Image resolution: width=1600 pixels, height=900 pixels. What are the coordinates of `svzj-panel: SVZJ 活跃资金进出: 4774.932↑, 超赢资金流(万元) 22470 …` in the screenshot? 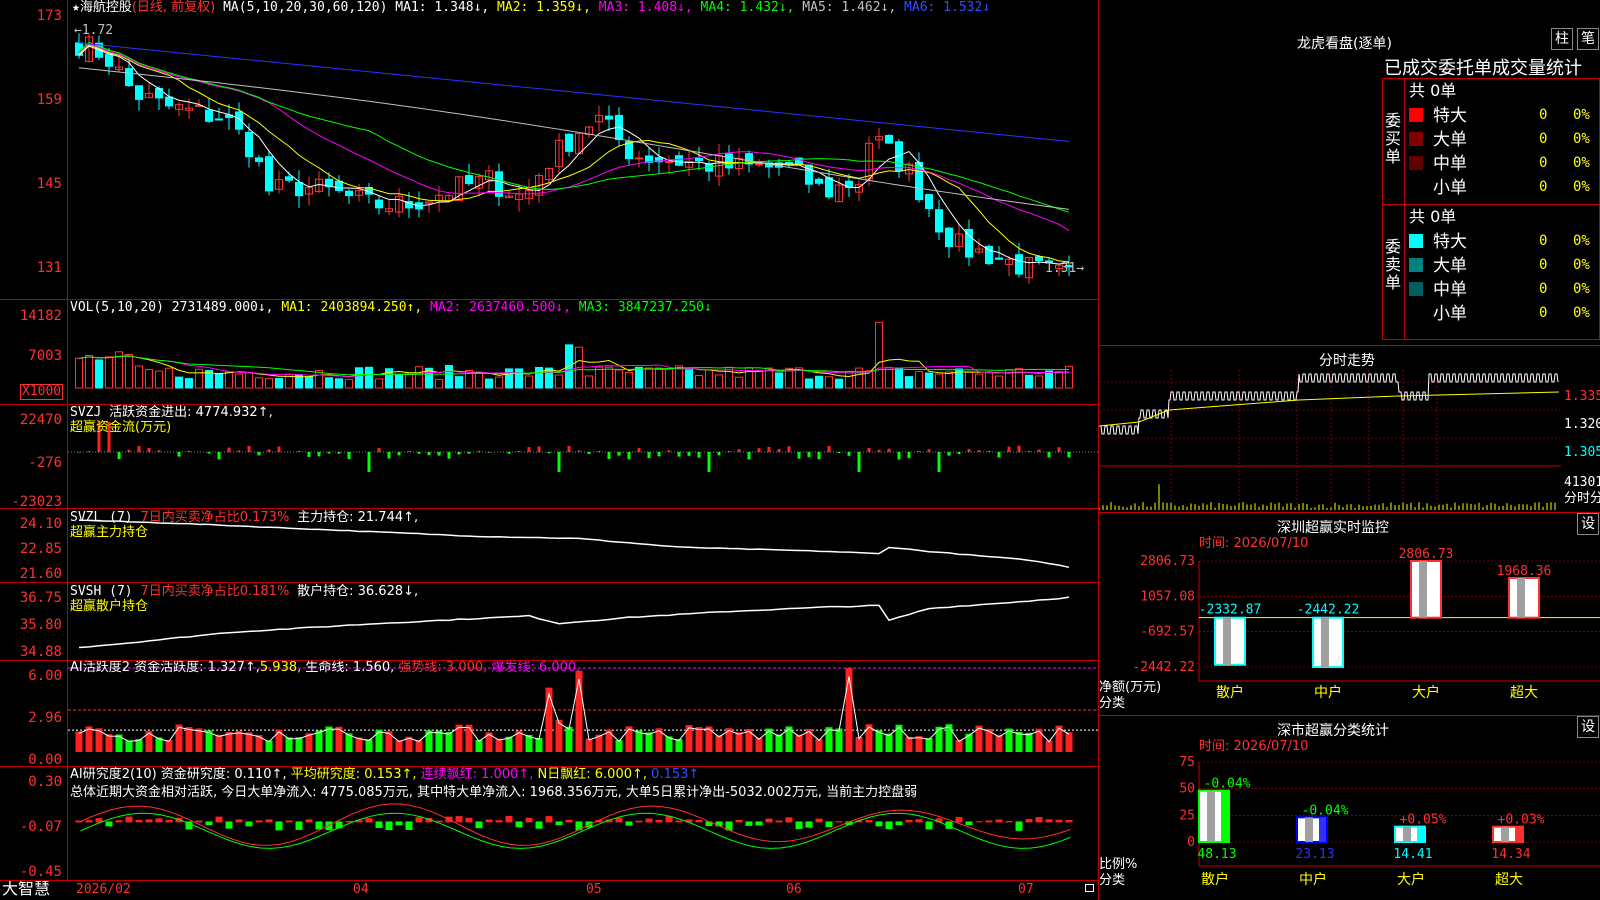 It's located at (549, 457).